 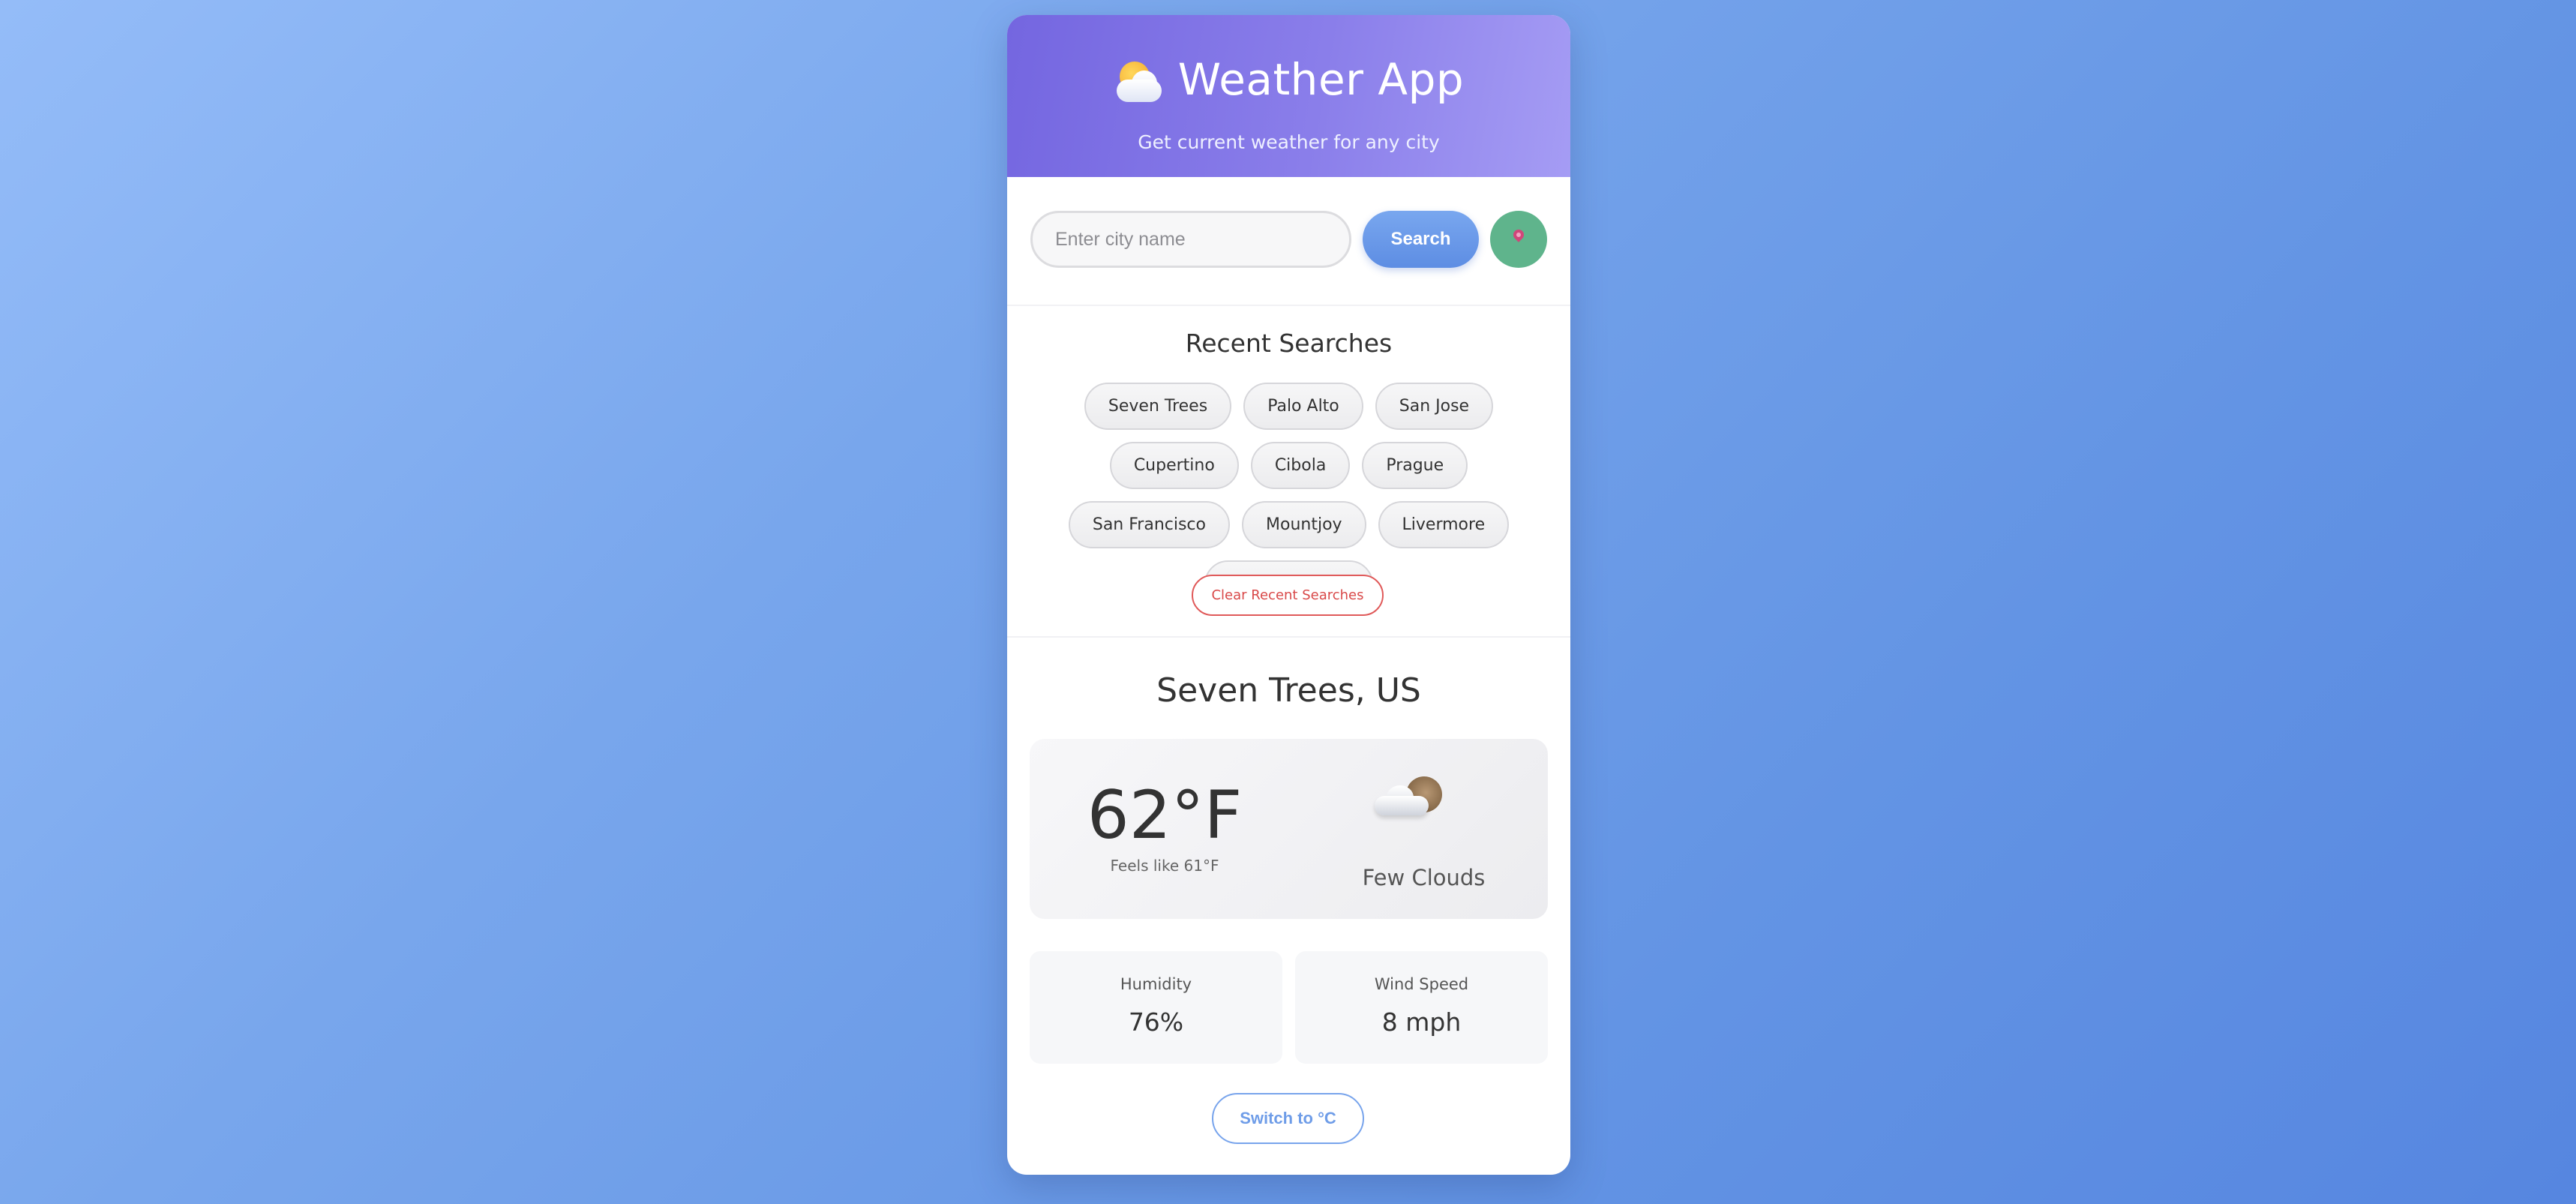 What do you see at coordinates (1289, 829) in the screenshot?
I see `weather-summary-panel: 62°F Feels like 61°F Few Clouds` at bounding box center [1289, 829].